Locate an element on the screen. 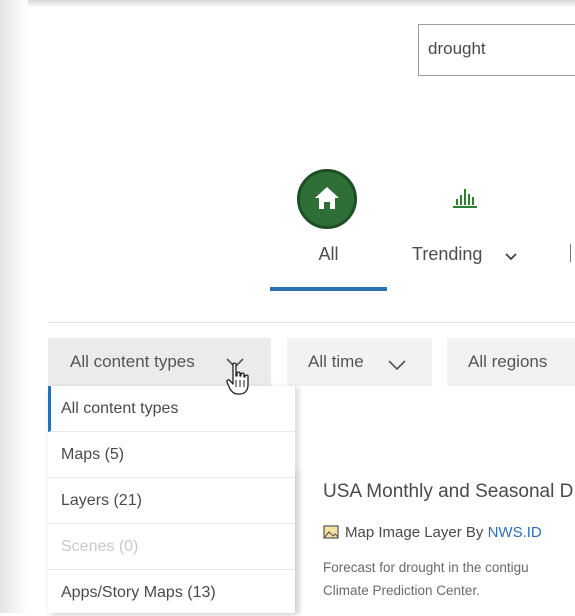 This screenshot has height=616, width=575. trending-chart-icon is located at coordinates (465, 198).